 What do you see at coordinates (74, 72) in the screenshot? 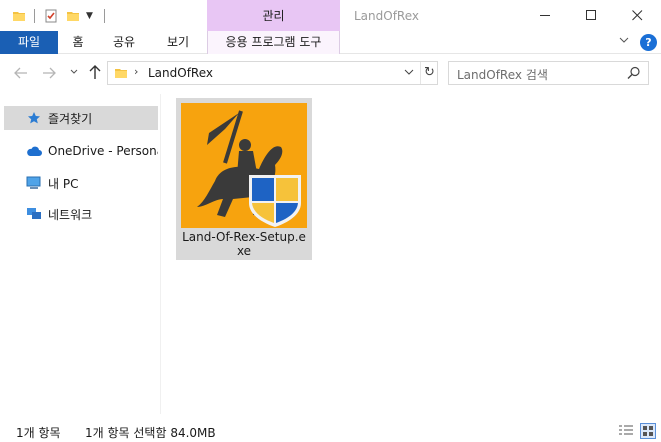
I see `recent-locations-icon` at bounding box center [74, 72].